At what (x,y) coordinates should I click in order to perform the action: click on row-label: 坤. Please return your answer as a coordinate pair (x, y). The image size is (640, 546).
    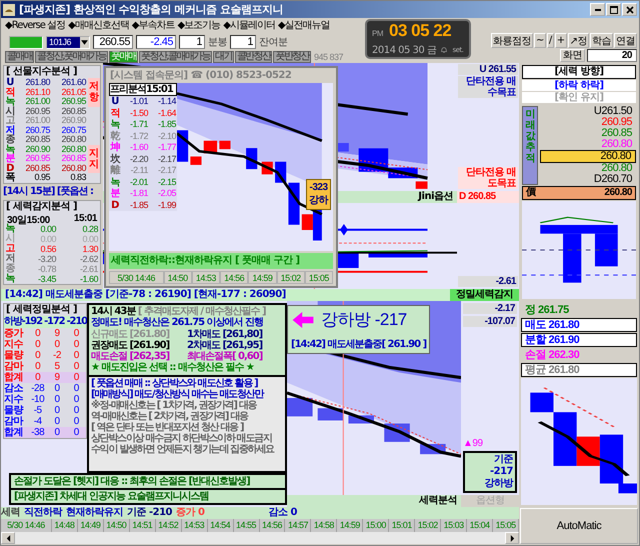
    Looking at the image, I should click on (115, 148).